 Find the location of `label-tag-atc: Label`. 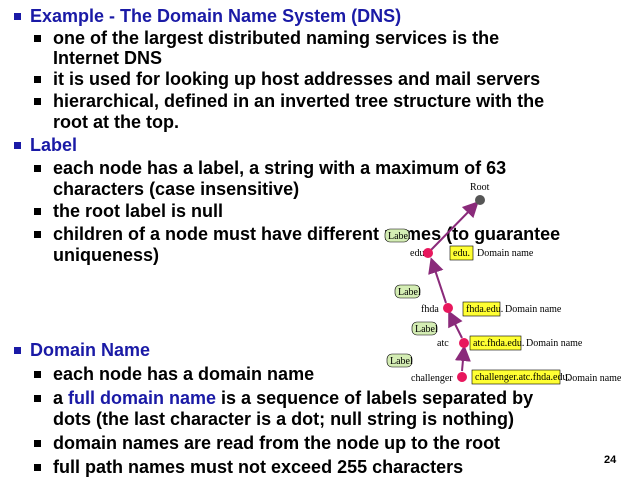

label-tag-atc: Label is located at coordinates (426, 329).